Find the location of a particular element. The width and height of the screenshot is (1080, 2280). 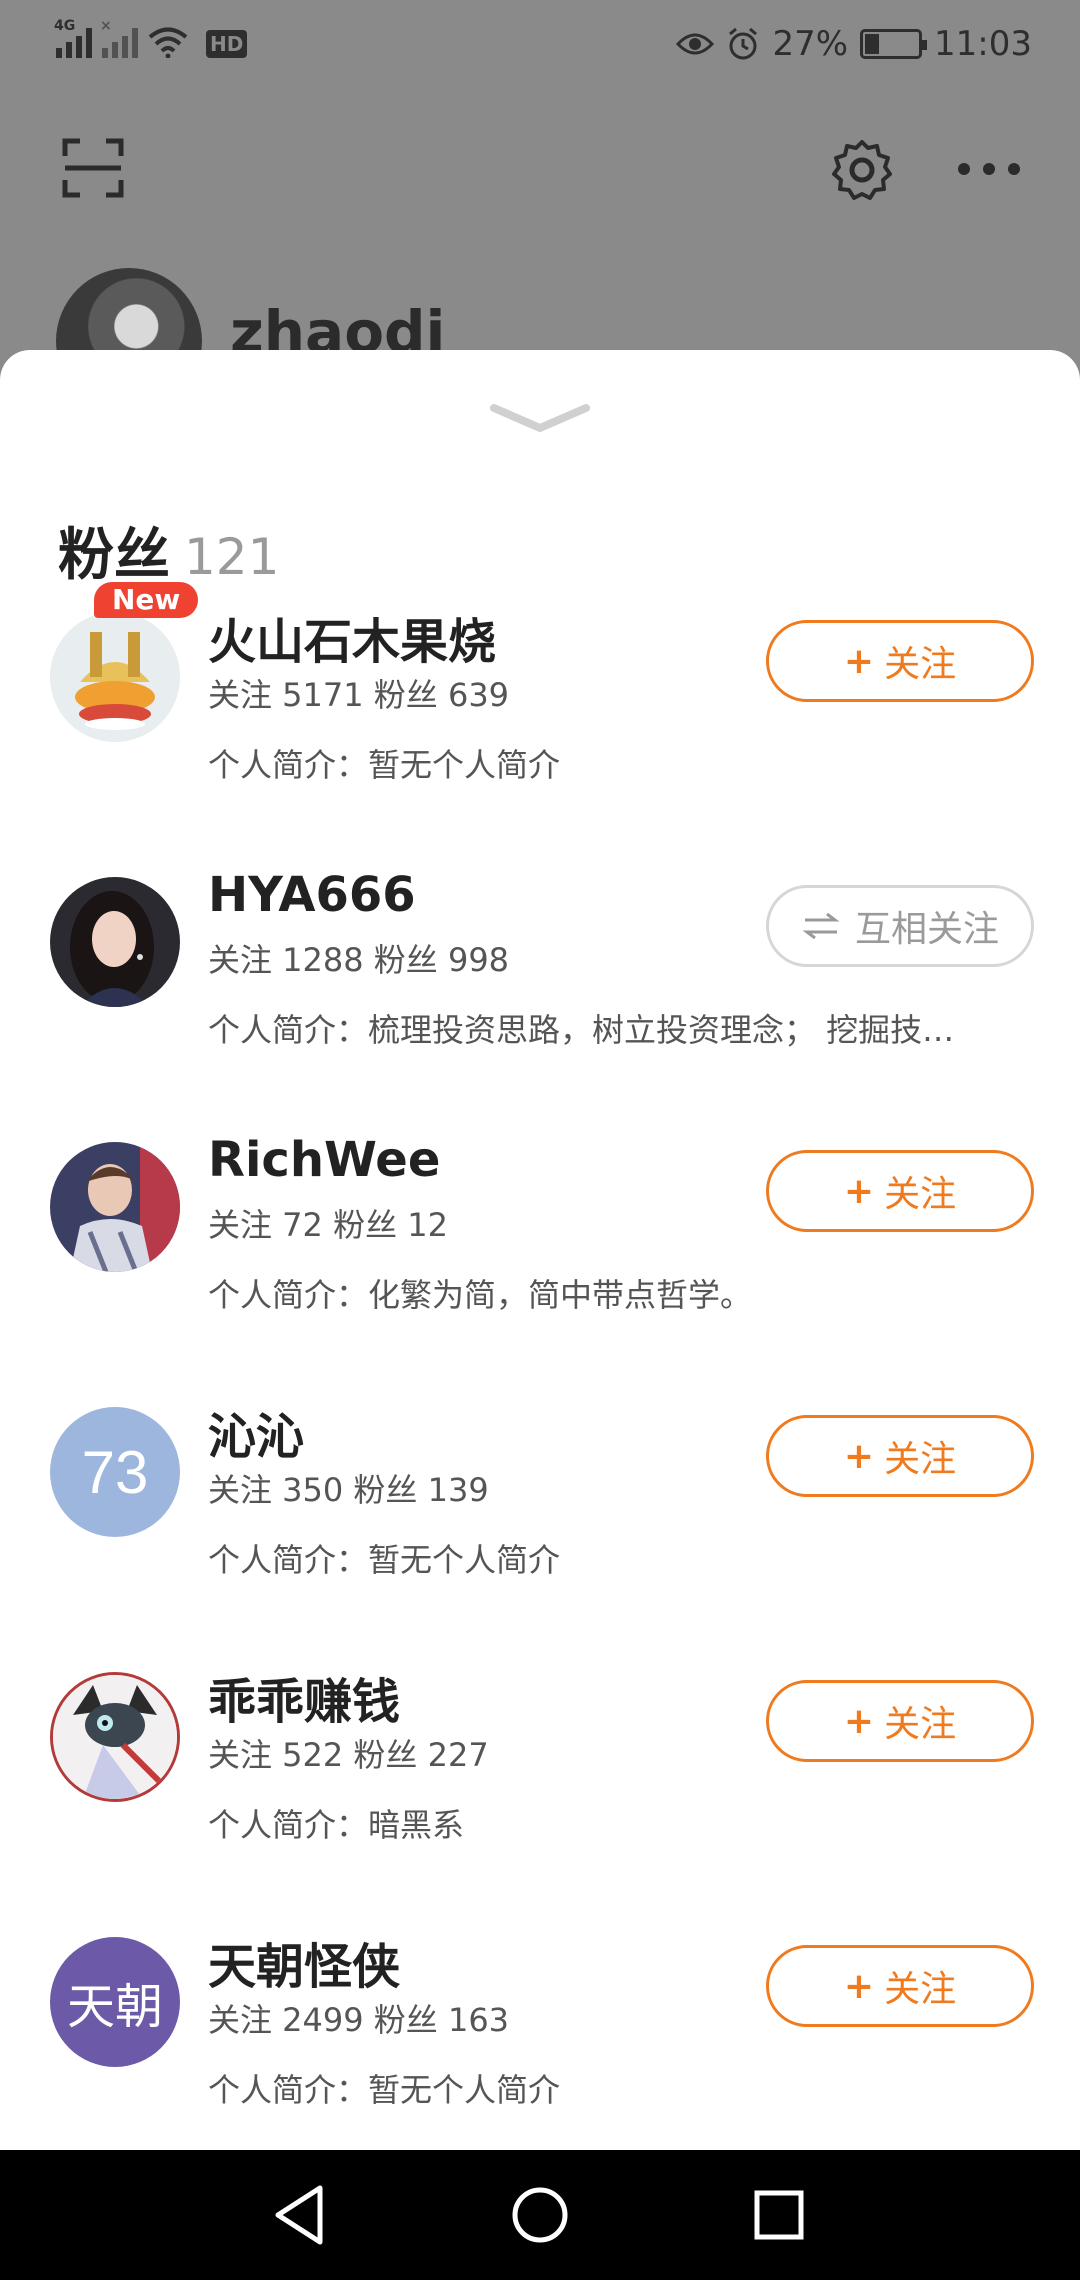

wifi-icon is located at coordinates (168, 42).